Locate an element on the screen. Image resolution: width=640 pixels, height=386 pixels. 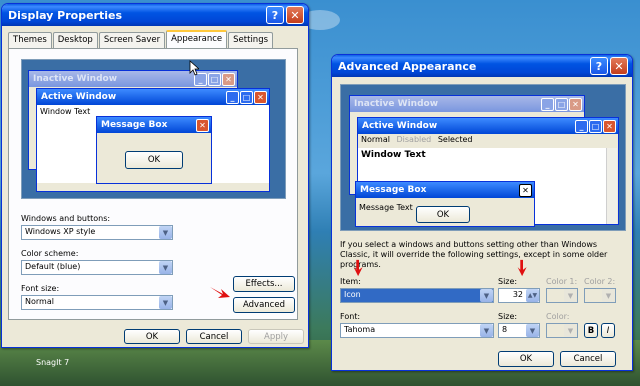
advanced-window-title: Advanced Appearance is located at coordinates (407, 66).